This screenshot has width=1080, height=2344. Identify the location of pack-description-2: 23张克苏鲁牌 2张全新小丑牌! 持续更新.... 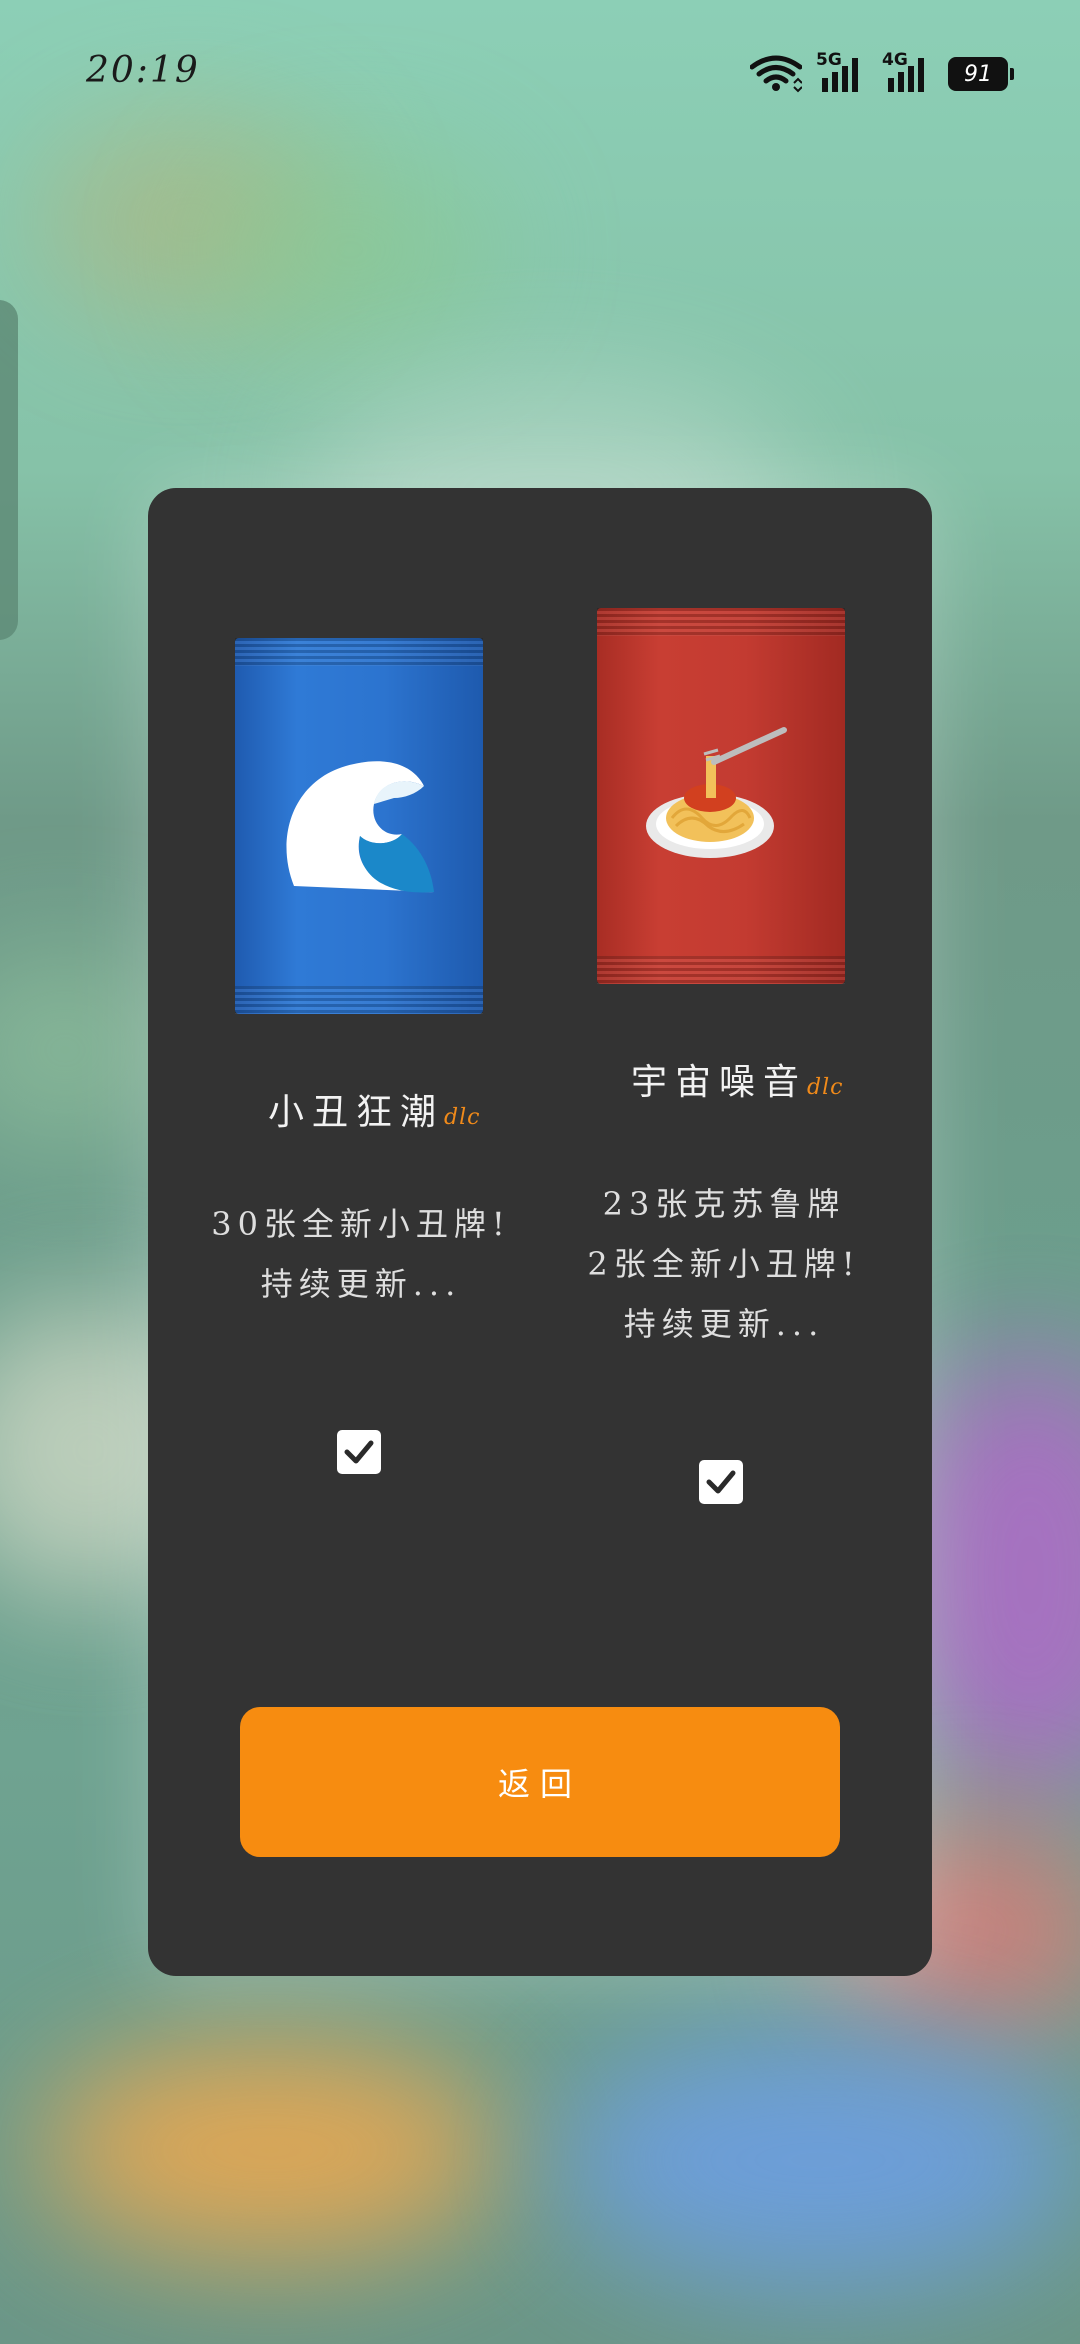
(724, 1264).